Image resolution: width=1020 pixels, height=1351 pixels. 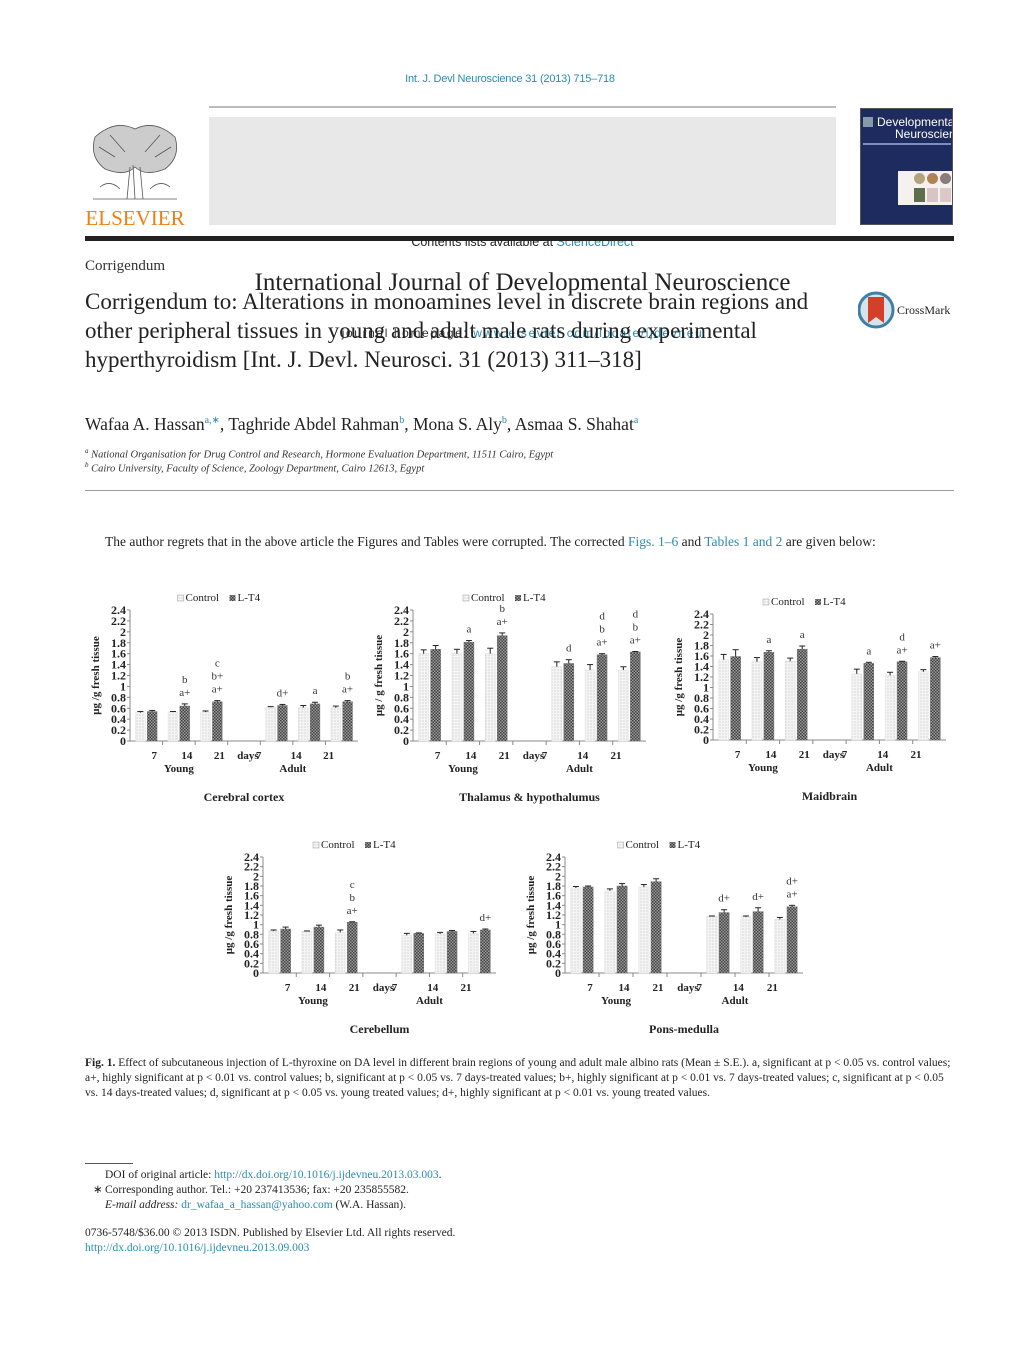 What do you see at coordinates (519, 238) in the screenshot?
I see `header-divider` at bounding box center [519, 238].